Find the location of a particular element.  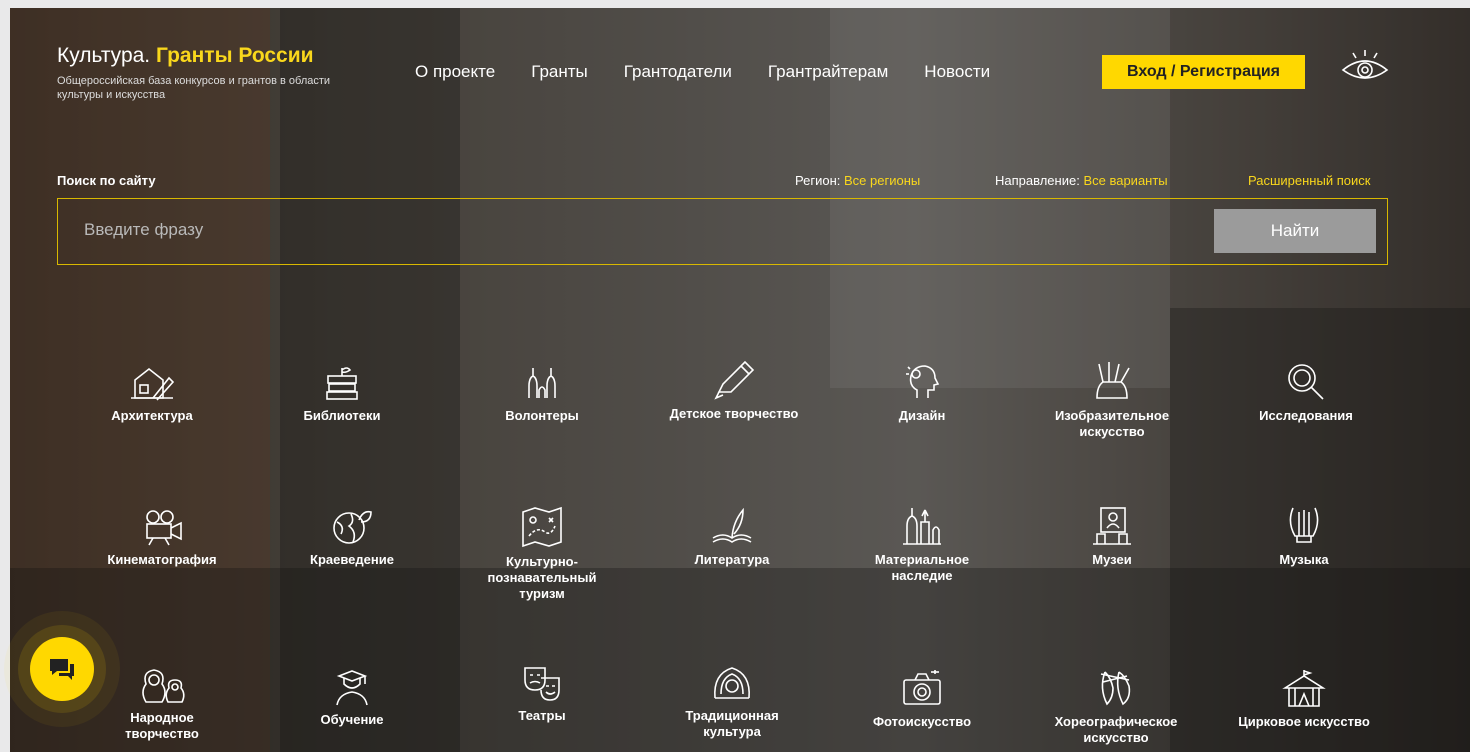

chat-bubble-icon is located at coordinates (62, 671).